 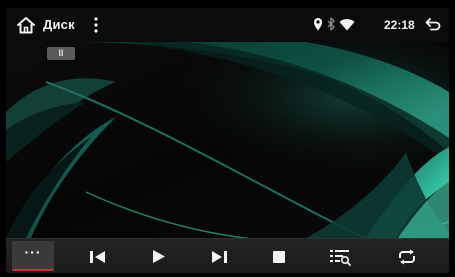 I want to click on next-button, so click(x=219, y=256).